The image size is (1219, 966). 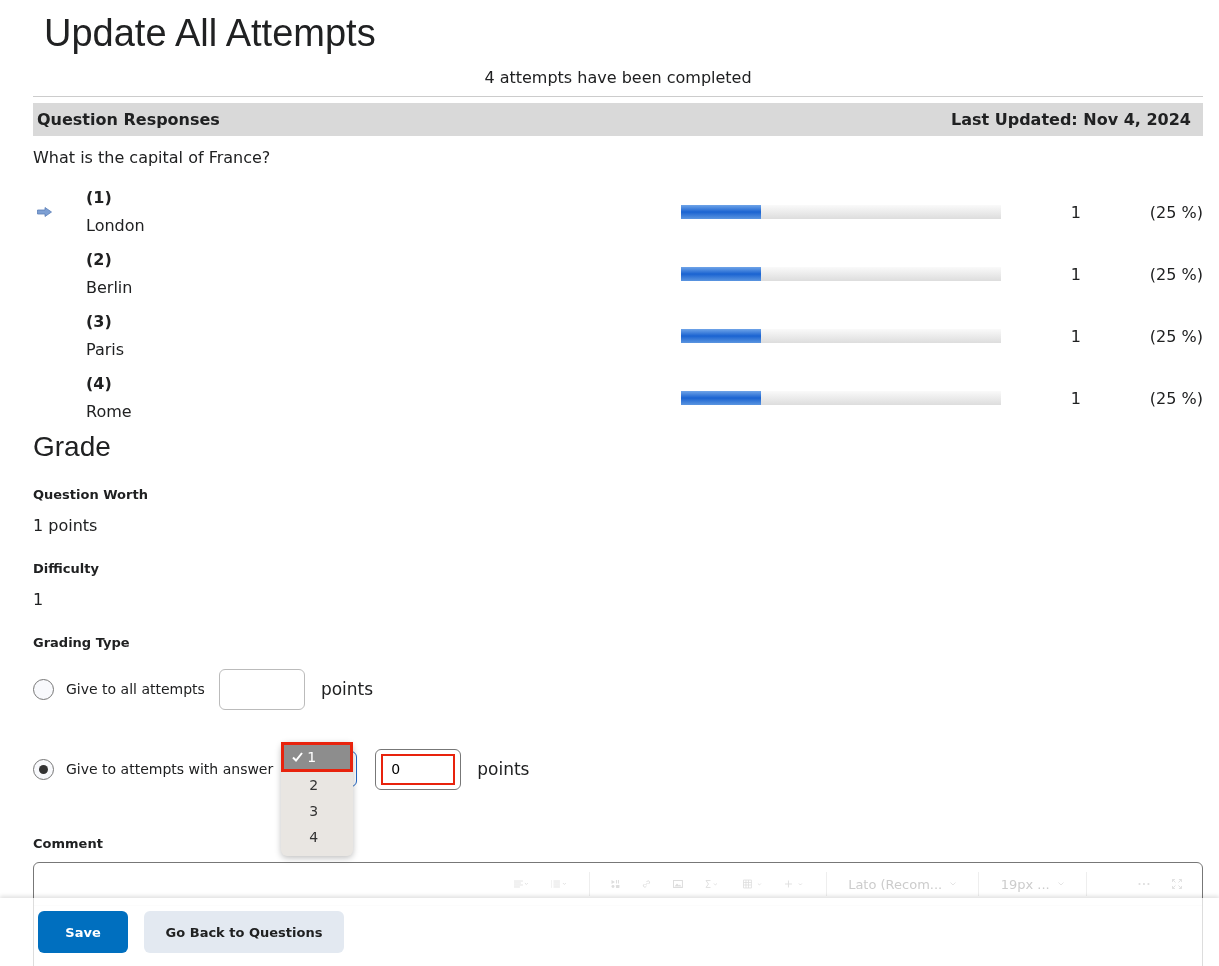 I want to click on dropdown-option: 3, so click(x=317, y=811).